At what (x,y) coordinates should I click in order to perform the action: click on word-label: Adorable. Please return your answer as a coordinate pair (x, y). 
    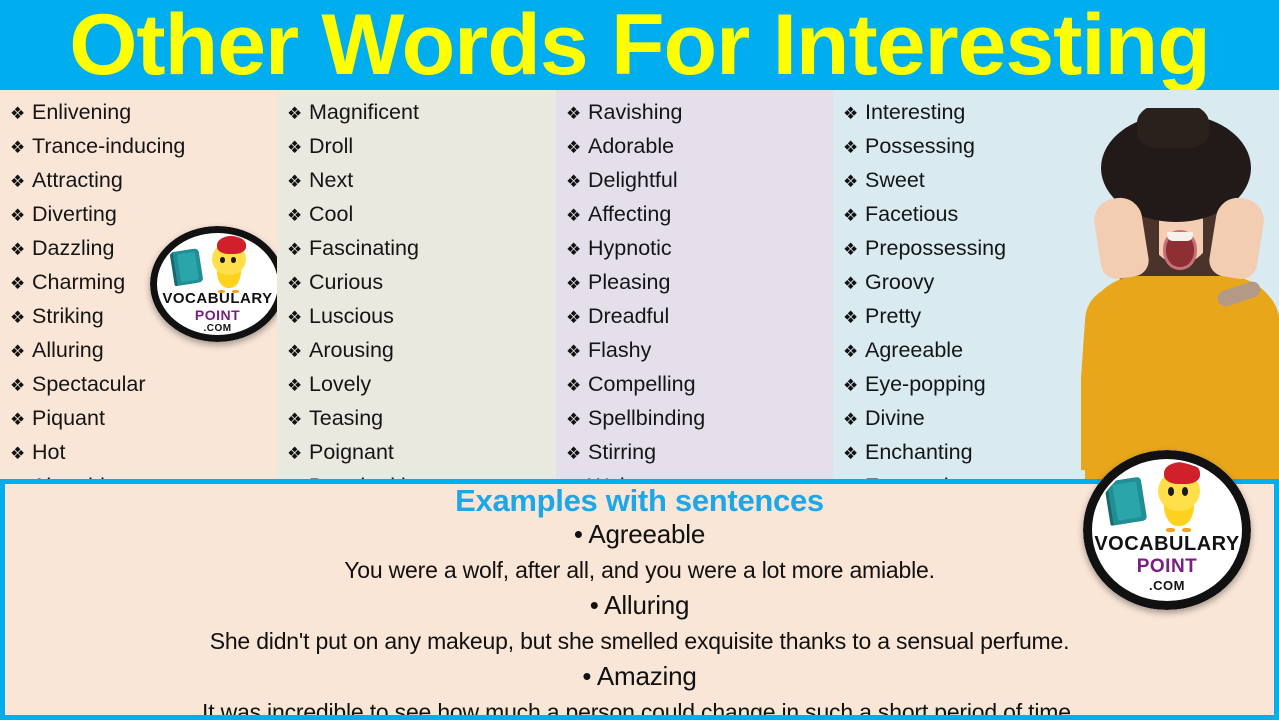
    Looking at the image, I should click on (631, 146).